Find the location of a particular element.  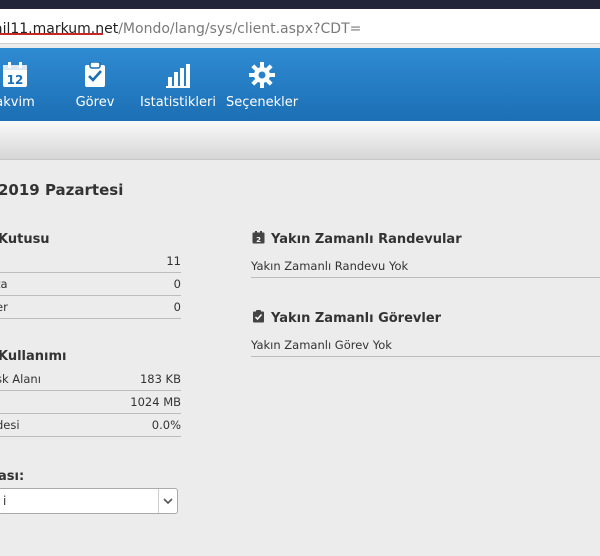

usage-row-key: desi is located at coordinates (10, 425).